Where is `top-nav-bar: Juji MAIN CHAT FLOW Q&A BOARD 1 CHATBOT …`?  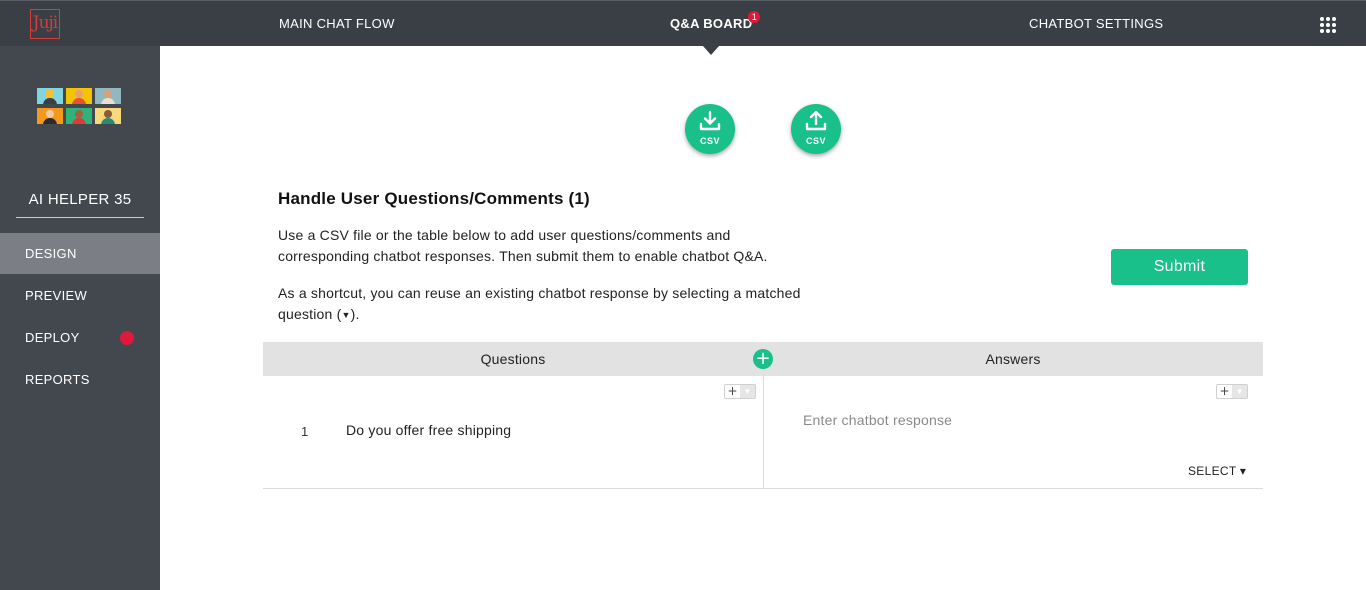 top-nav-bar: Juji MAIN CHAT FLOW Q&A BOARD 1 CHATBOT … is located at coordinates (683, 23).